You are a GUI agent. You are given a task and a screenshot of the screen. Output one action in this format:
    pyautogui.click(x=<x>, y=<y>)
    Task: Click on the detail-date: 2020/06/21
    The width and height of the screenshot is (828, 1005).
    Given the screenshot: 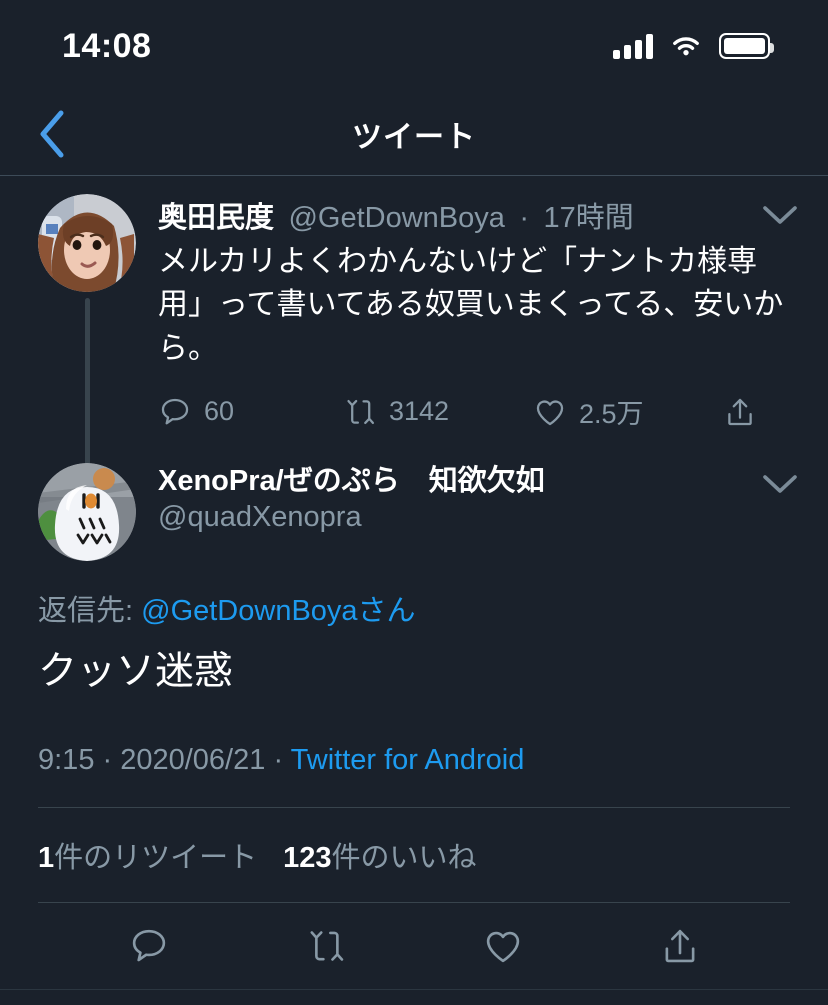 What is the action you would take?
    pyautogui.click(x=193, y=759)
    